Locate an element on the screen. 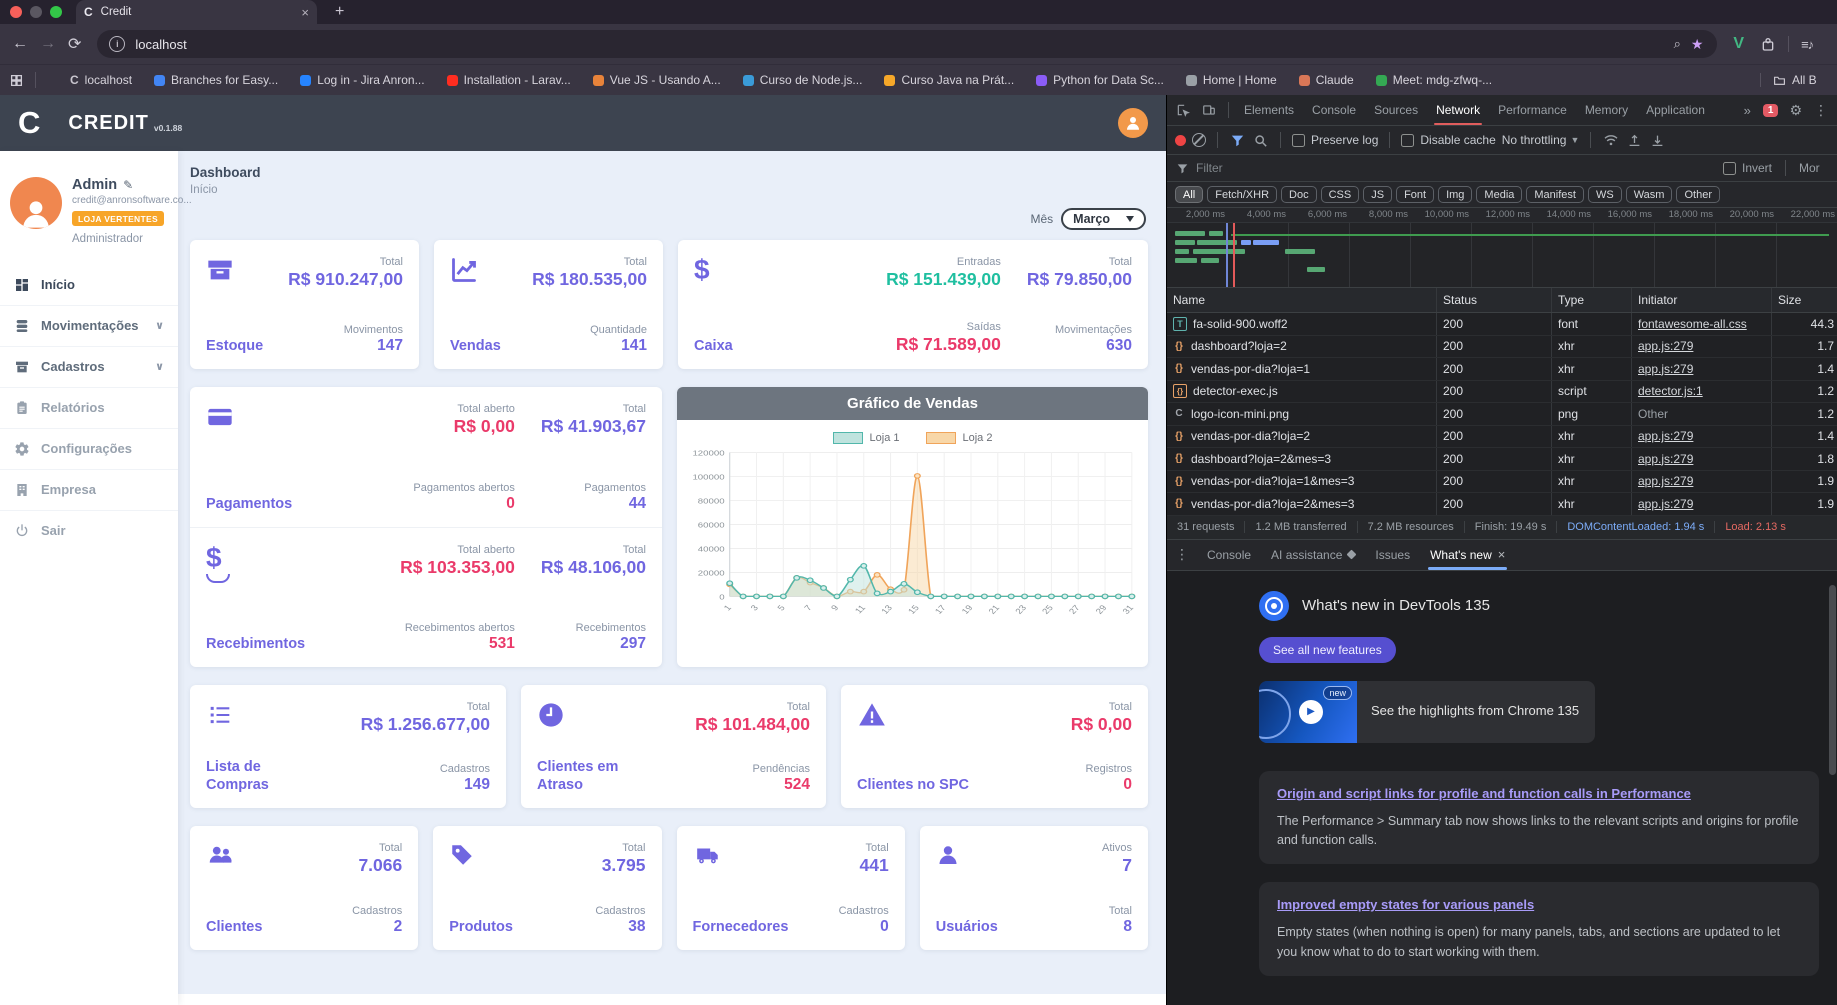 This screenshot has height=1005, width=1837. disable-cache-checkbox: Disable cache is located at coordinates (1448, 140).